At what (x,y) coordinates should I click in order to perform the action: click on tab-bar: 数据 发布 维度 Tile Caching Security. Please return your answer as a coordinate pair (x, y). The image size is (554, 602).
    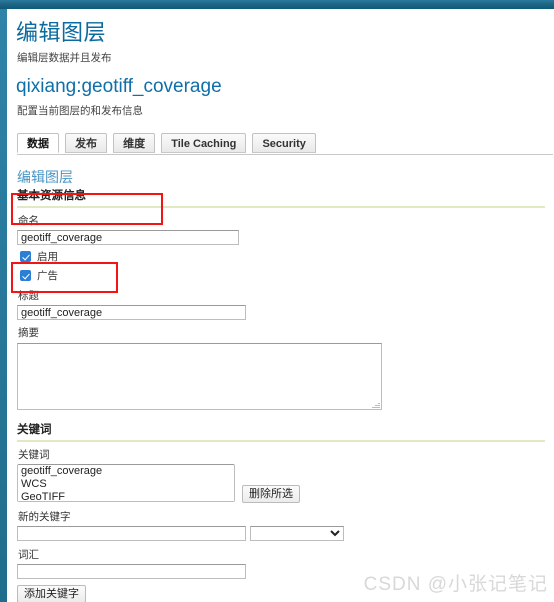
    Looking at the image, I should click on (285, 144).